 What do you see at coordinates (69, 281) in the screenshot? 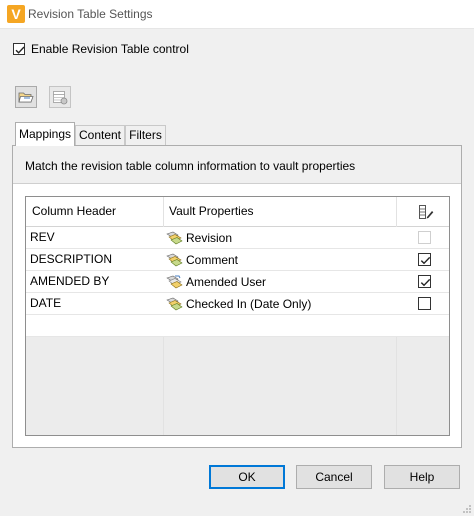
I see `column-header-cell: AMENDED BY` at bounding box center [69, 281].